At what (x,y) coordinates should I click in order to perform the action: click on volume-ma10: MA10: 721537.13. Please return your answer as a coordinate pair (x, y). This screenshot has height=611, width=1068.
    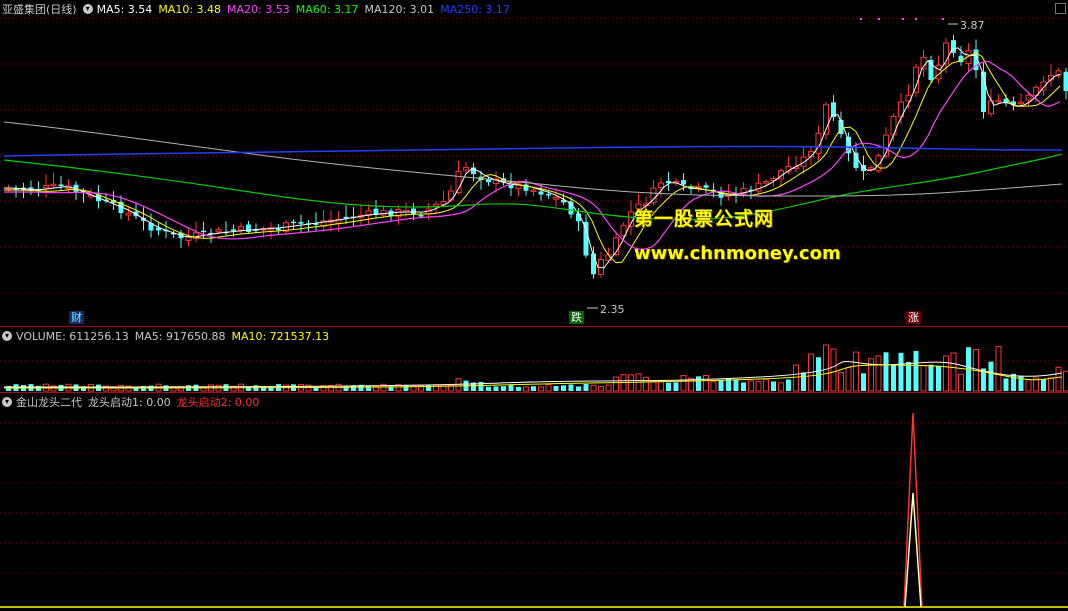
    Looking at the image, I should click on (280, 336).